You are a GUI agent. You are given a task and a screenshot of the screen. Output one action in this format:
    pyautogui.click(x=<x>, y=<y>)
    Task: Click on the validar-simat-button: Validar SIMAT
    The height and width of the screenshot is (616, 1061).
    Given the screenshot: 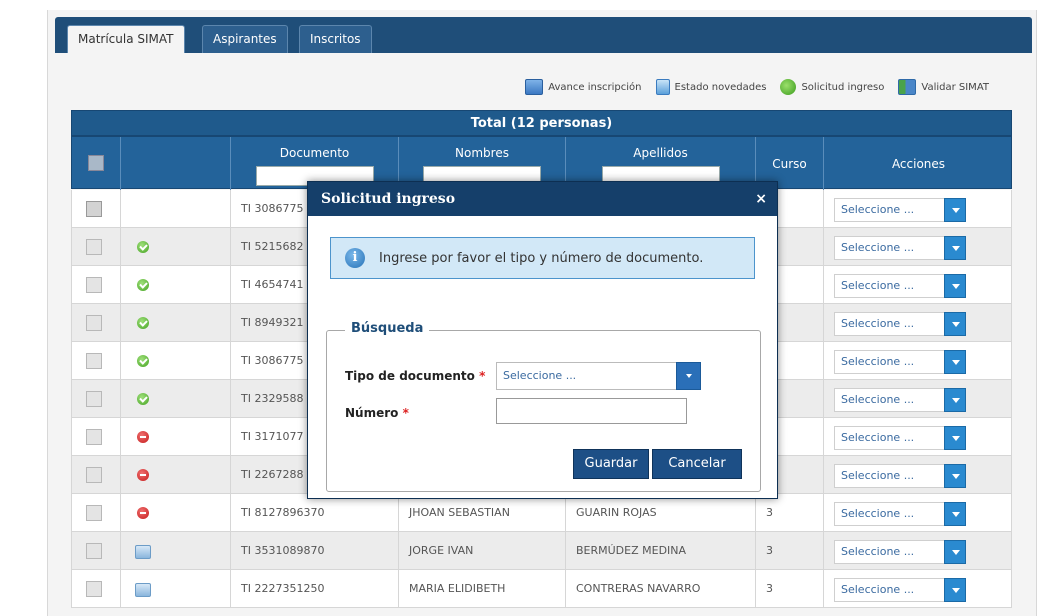 What is the action you would take?
    pyautogui.click(x=943, y=87)
    